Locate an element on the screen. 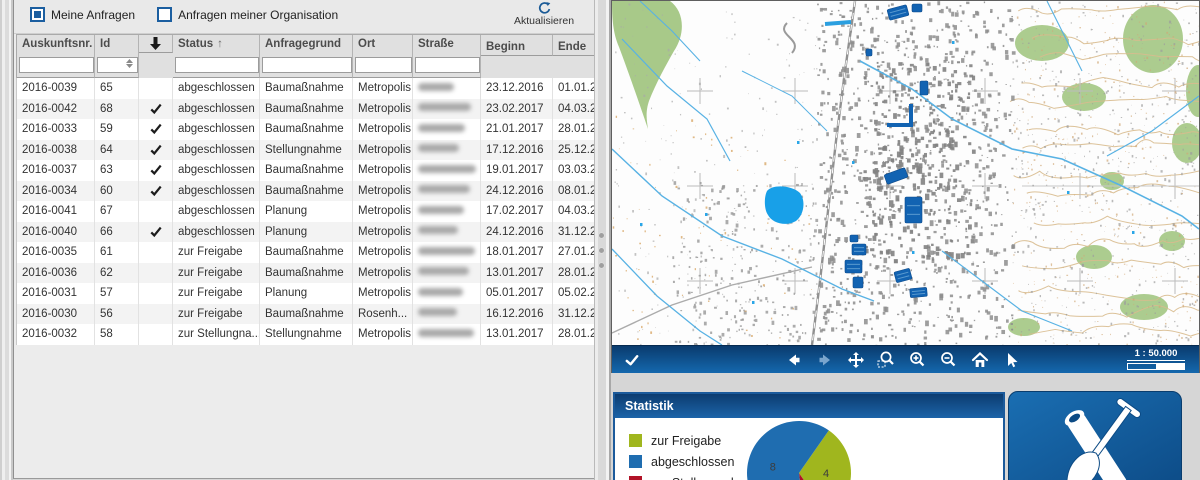 The height and width of the screenshot is (480, 1200). cell-ende: 04.03.2 is located at coordinates (573, 211).